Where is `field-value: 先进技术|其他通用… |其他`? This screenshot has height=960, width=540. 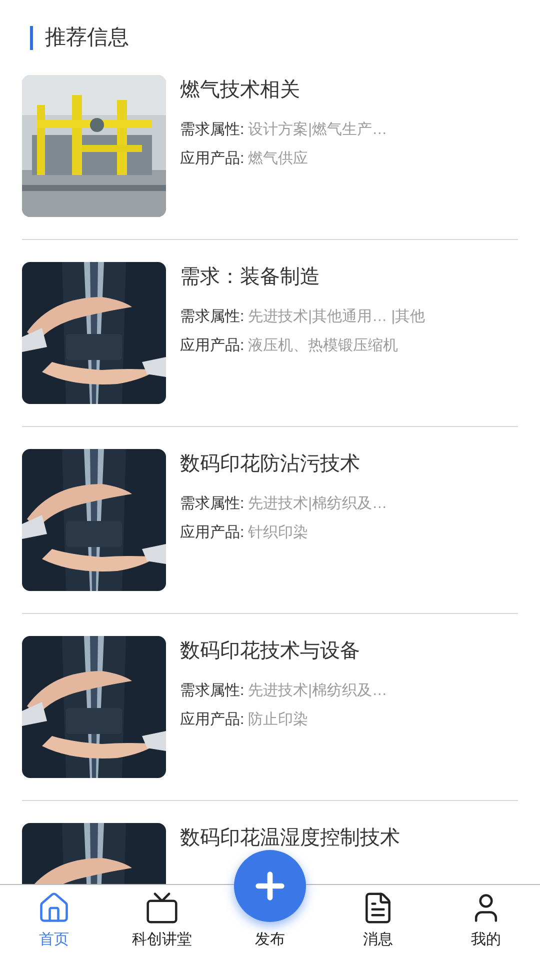
field-value: 先进技术|其他通用… |其他 is located at coordinates (337, 316).